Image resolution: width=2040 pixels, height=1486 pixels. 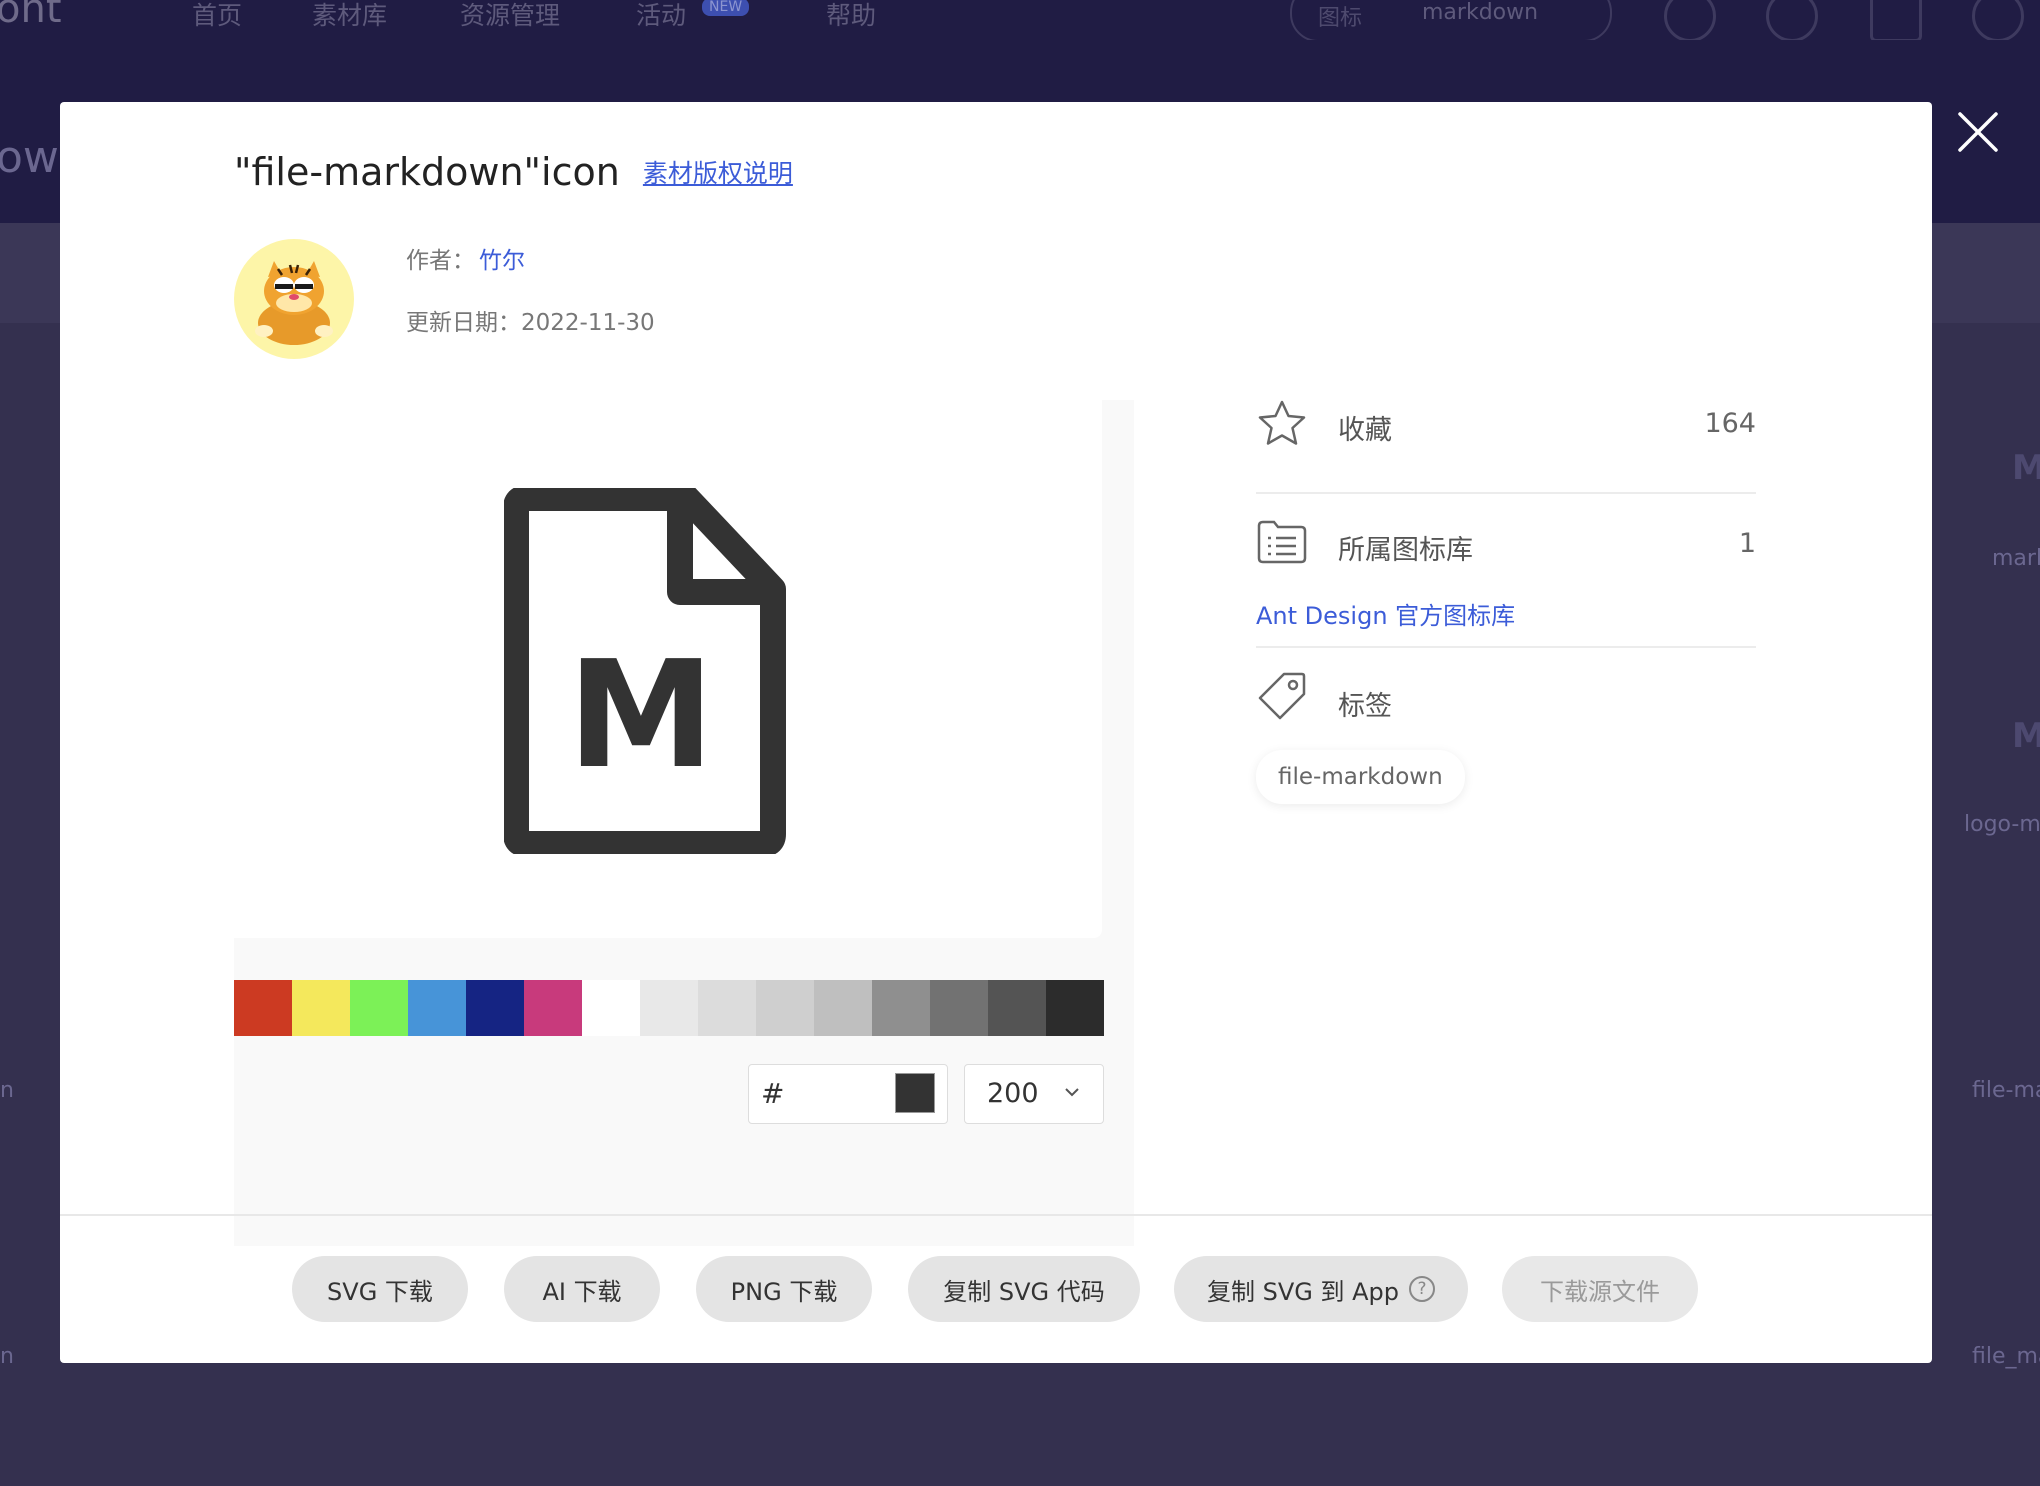 What do you see at coordinates (2016, 558) in the screenshot?
I see `result-label: mark` at bounding box center [2016, 558].